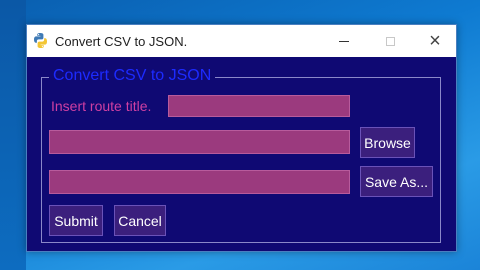 The height and width of the screenshot is (270, 480). Describe the element at coordinates (140, 220) in the screenshot. I see `cancel-button: Cancel` at that location.